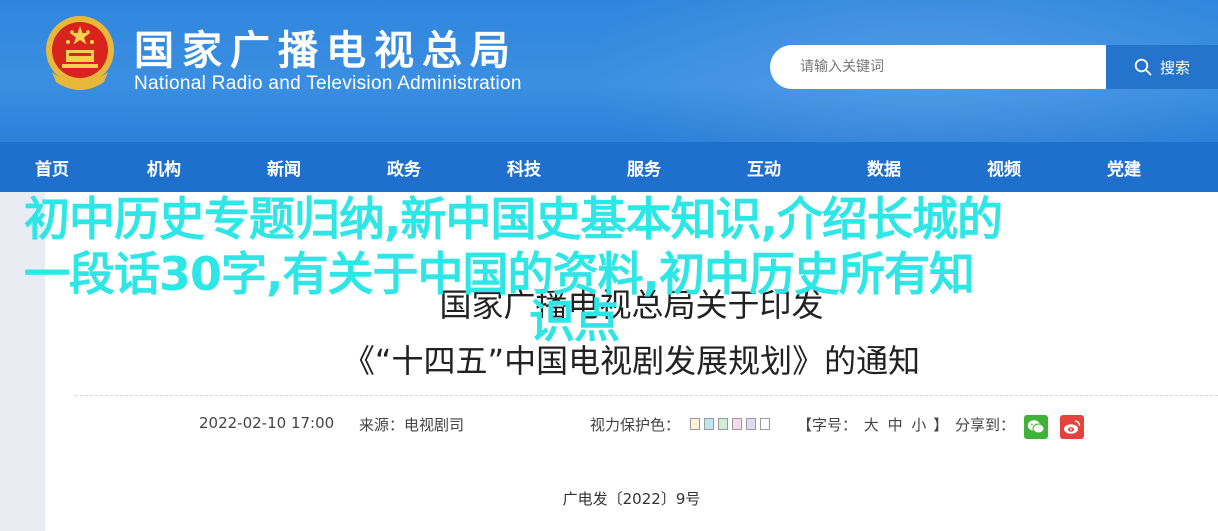 The width and height of the screenshot is (1218, 531). What do you see at coordinates (730, 424) in the screenshot?
I see `vision-color-swatches` at bounding box center [730, 424].